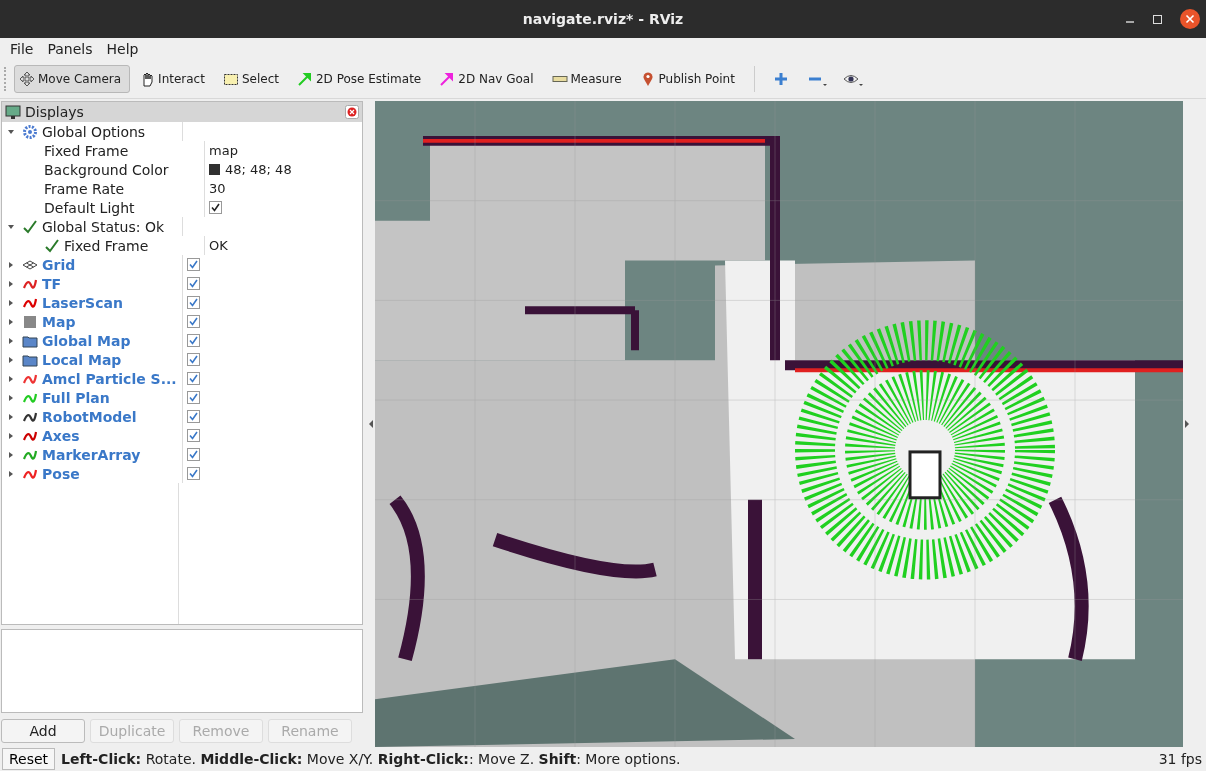 This screenshot has width=1206, height=771. Describe the element at coordinates (30, 131) in the screenshot. I see `gear-icon` at that location.